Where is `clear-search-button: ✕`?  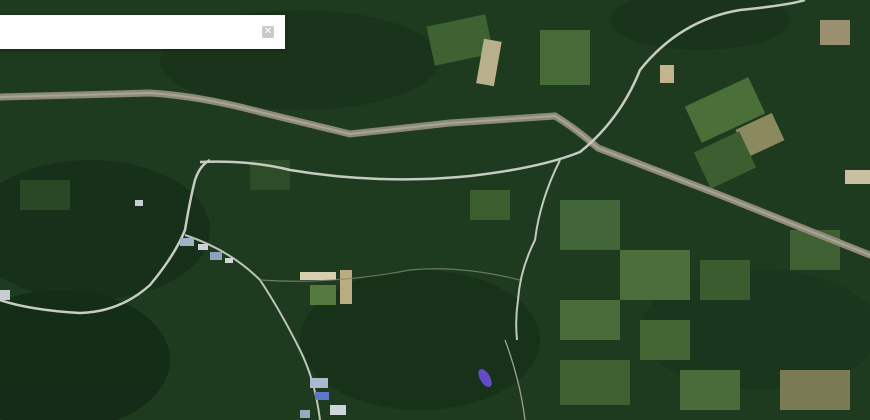
clear-search-button: ✕ is located at coordinates (268, 32).